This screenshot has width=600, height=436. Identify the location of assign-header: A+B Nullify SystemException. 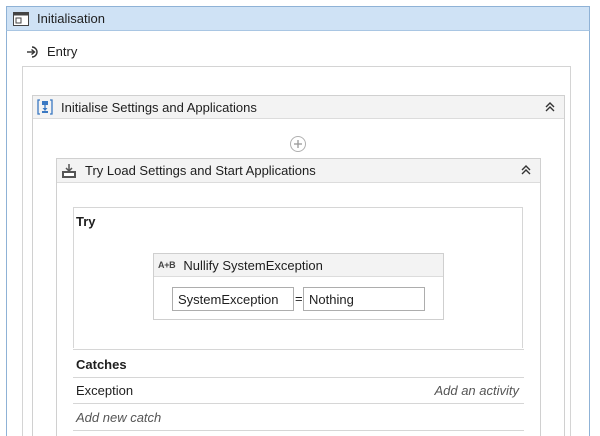
(298, 265).